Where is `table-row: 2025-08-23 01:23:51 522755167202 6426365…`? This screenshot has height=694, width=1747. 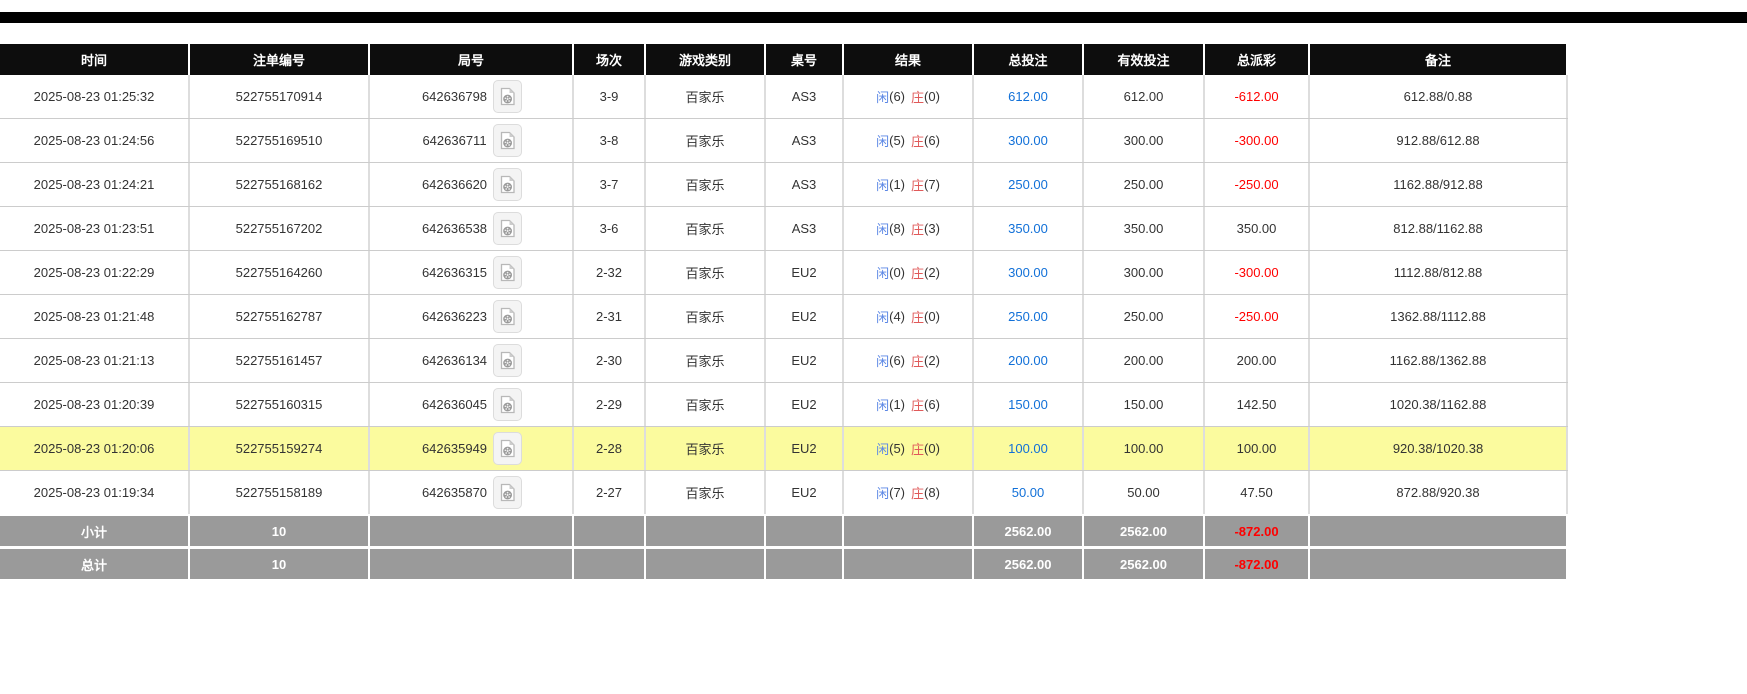 table-row: 2025-08-23 01:23:51 522755167202 6426365… is located at coordinates (784, 228).